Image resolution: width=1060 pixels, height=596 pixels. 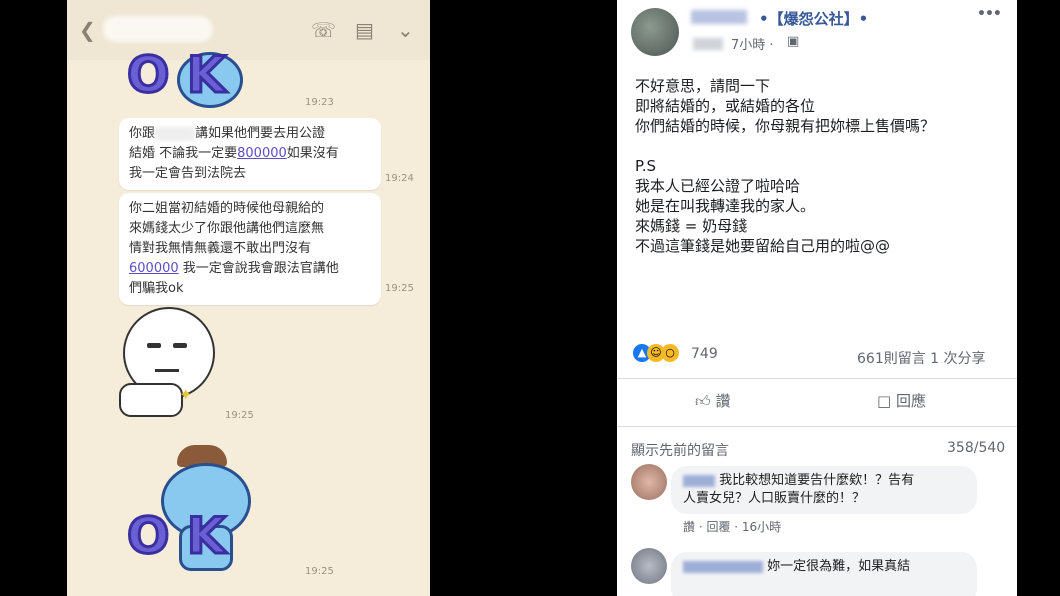 What do you see at coordinates (910, 401) in the screenshot?
I see `comment-label: 回應` at bounding box center [910, 401].